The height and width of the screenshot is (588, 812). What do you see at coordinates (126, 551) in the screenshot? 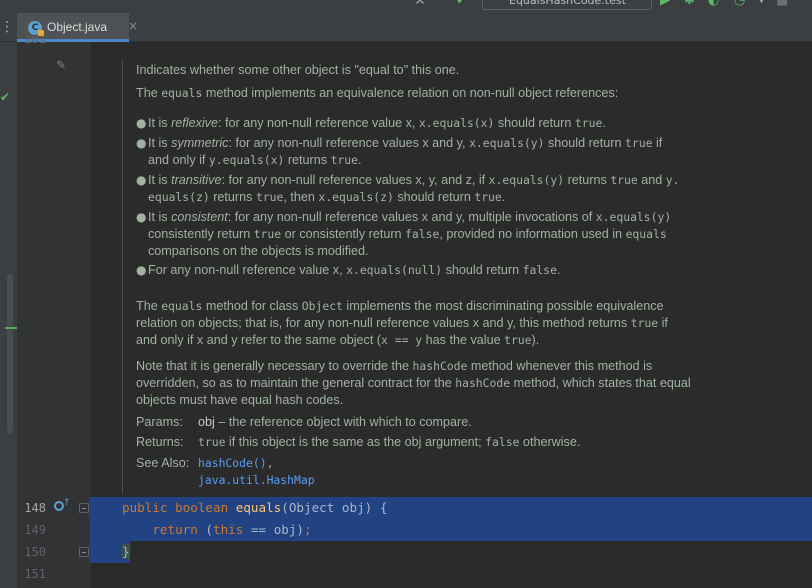
I see `code-line-150: }` at bounding box center [126, 551].